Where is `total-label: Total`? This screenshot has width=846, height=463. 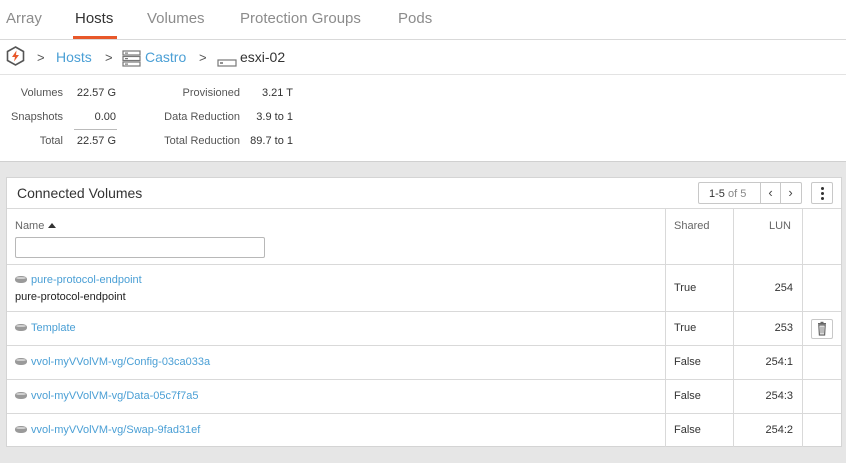 total-label: Total is located at coordinates (51, 141).